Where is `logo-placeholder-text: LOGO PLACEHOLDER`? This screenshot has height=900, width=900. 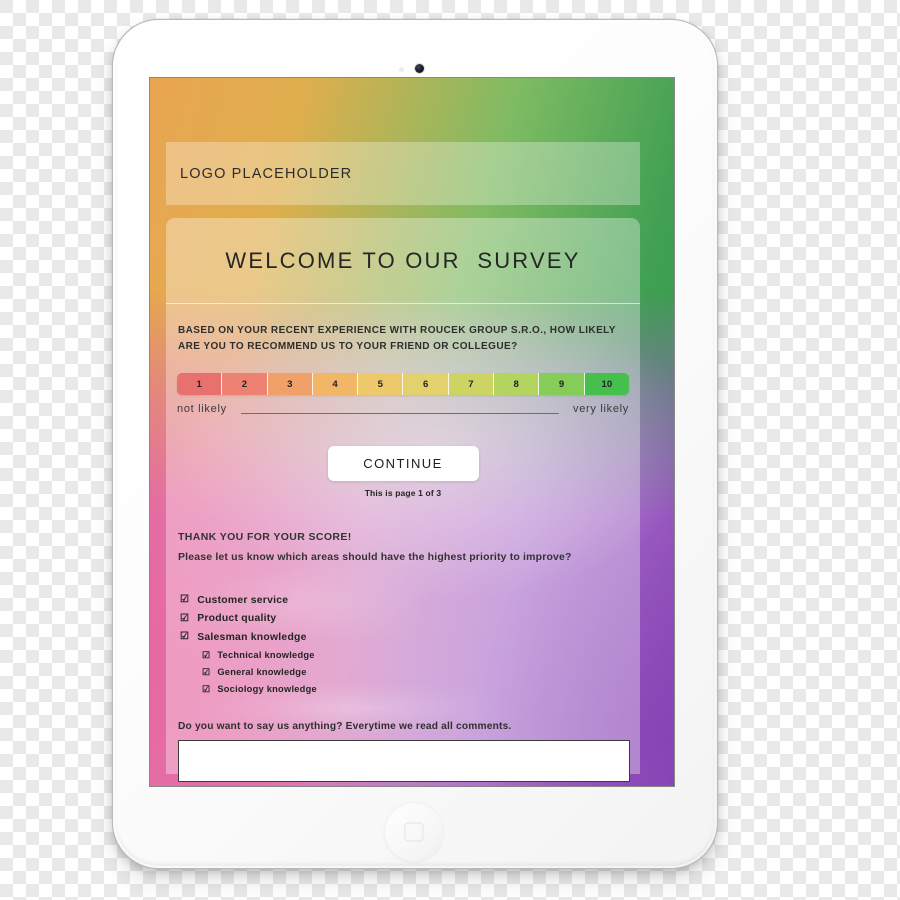 logo-placeholder-text: LOGO PLACEHOLDER is located at coordinates (266, 173).